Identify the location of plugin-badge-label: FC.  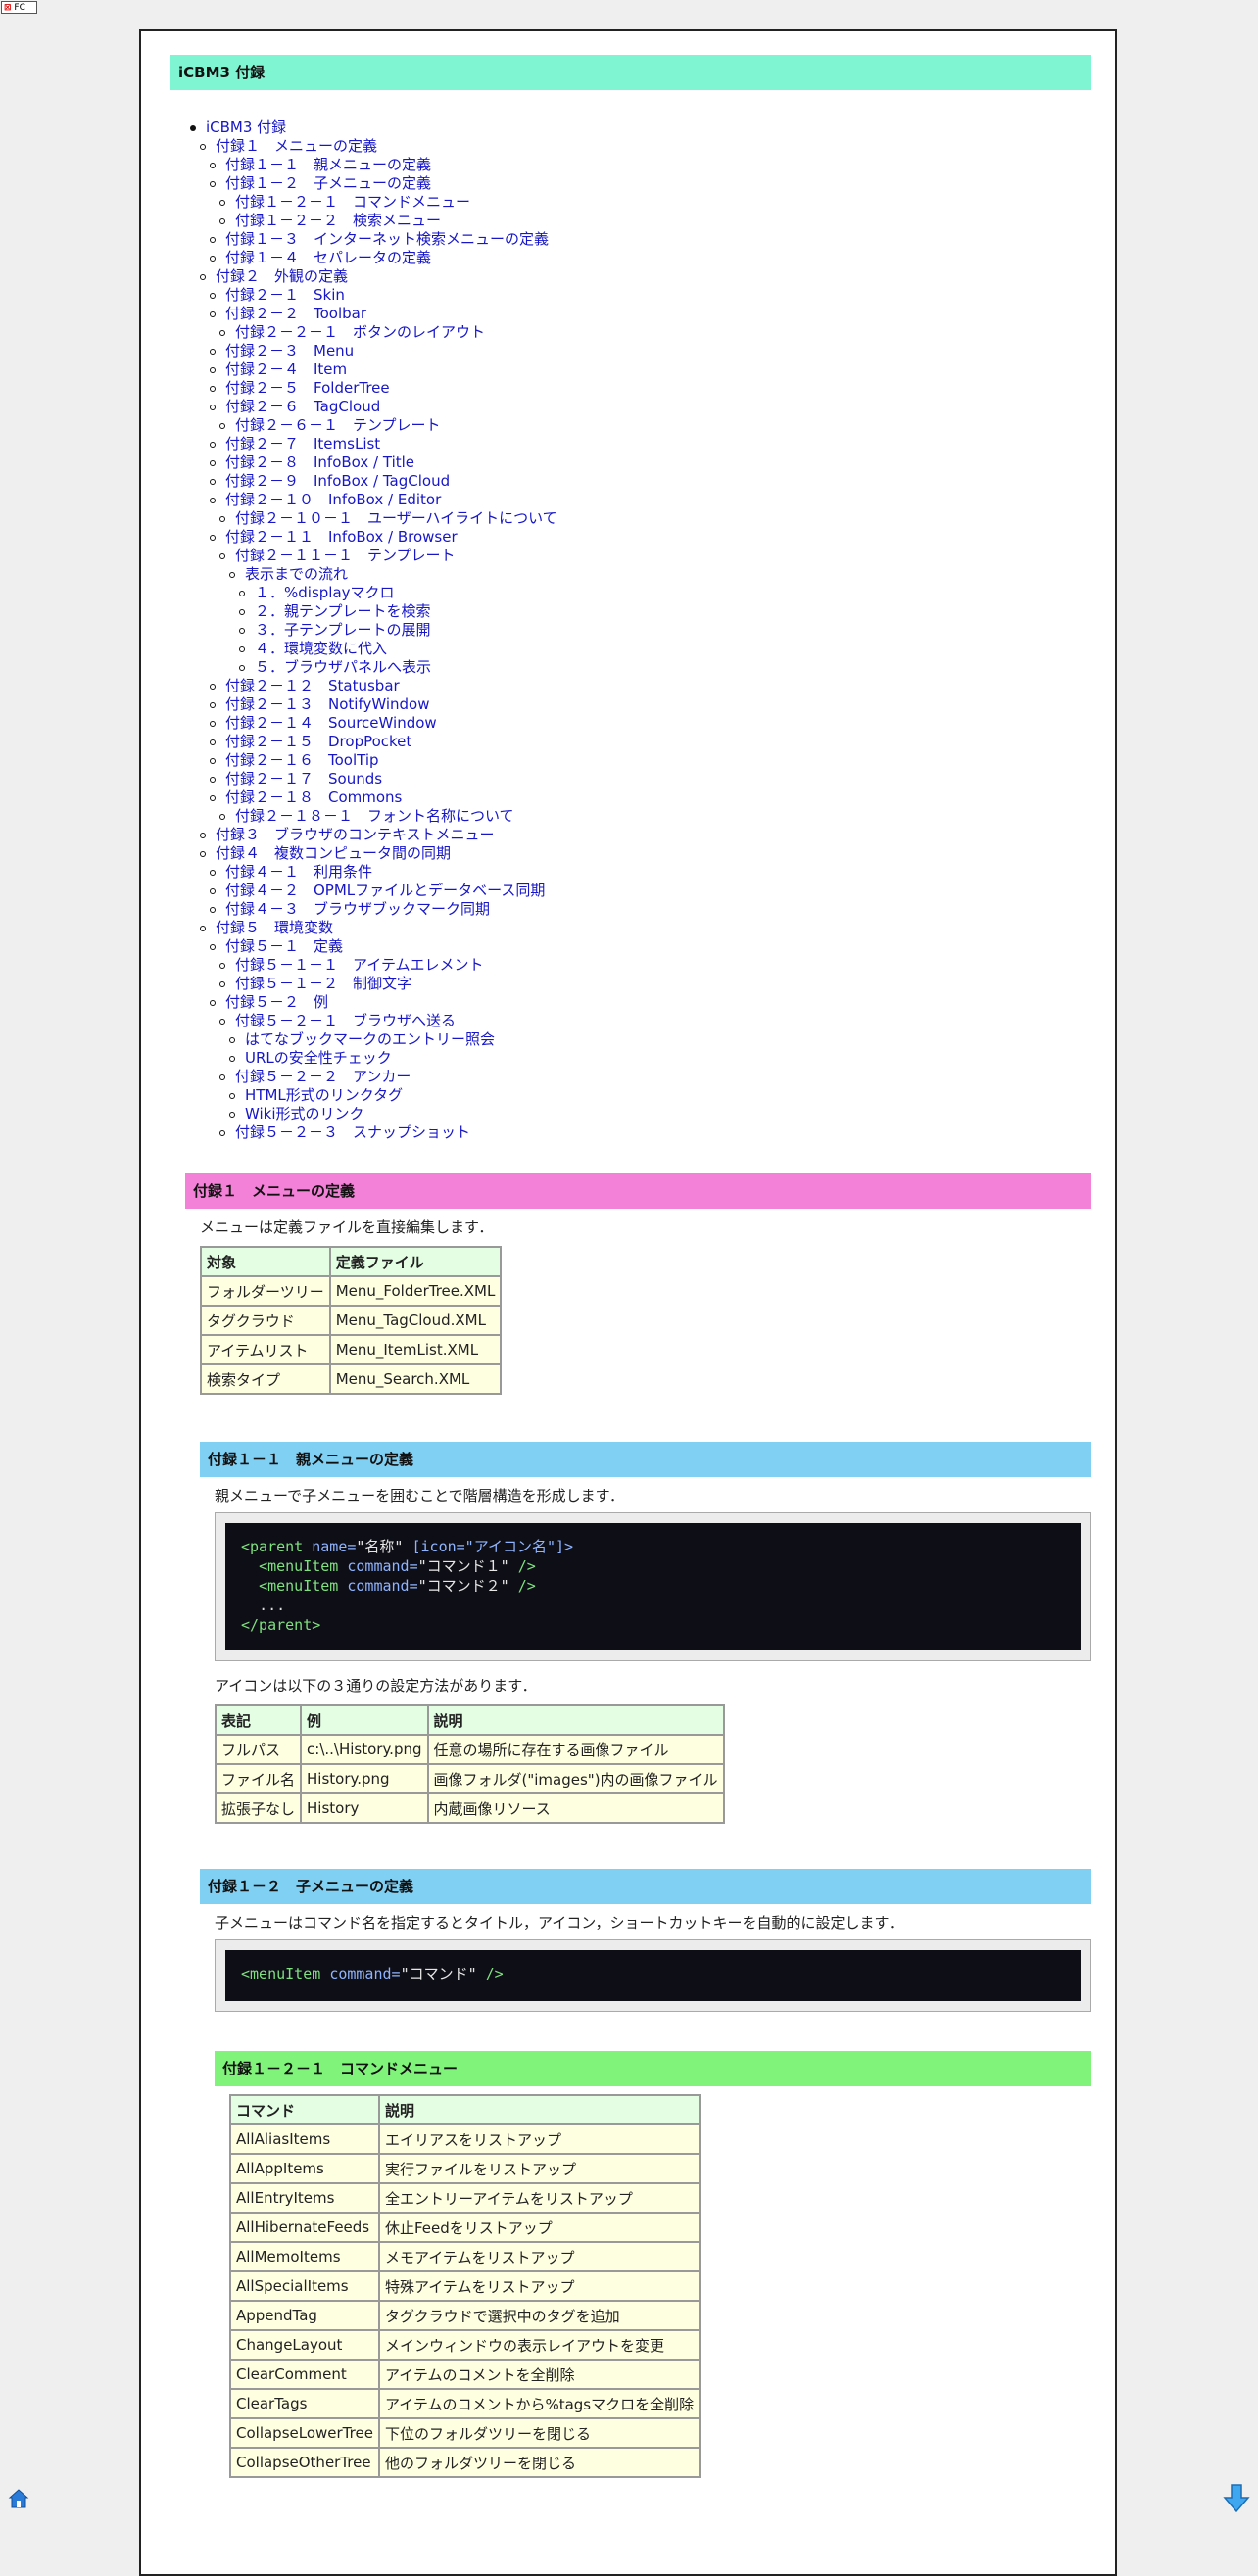
(19, 8).